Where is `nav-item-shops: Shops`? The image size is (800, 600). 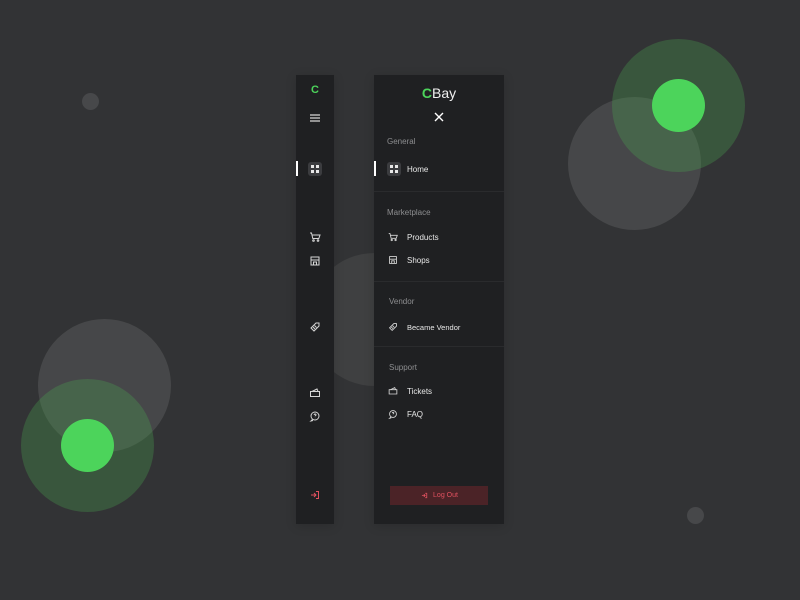 nav-item-shops: Shops is located at coordinates (408, 260).